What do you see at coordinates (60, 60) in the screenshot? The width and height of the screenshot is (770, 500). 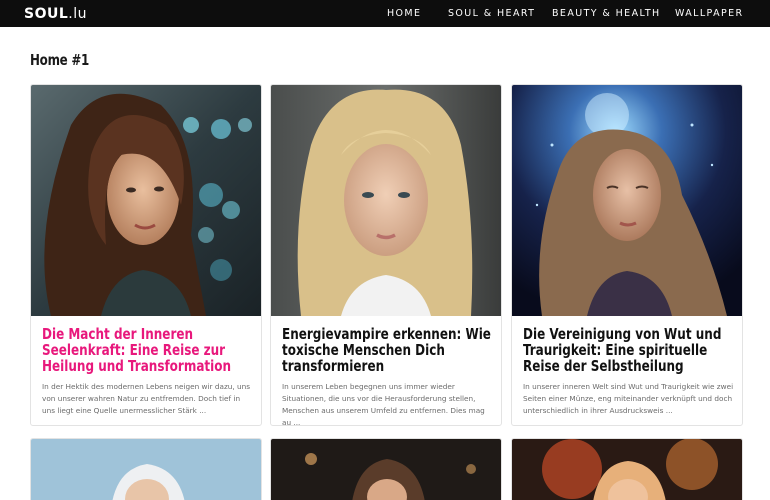 I see `page-title: Home #1` at bounding box center [60, 60].